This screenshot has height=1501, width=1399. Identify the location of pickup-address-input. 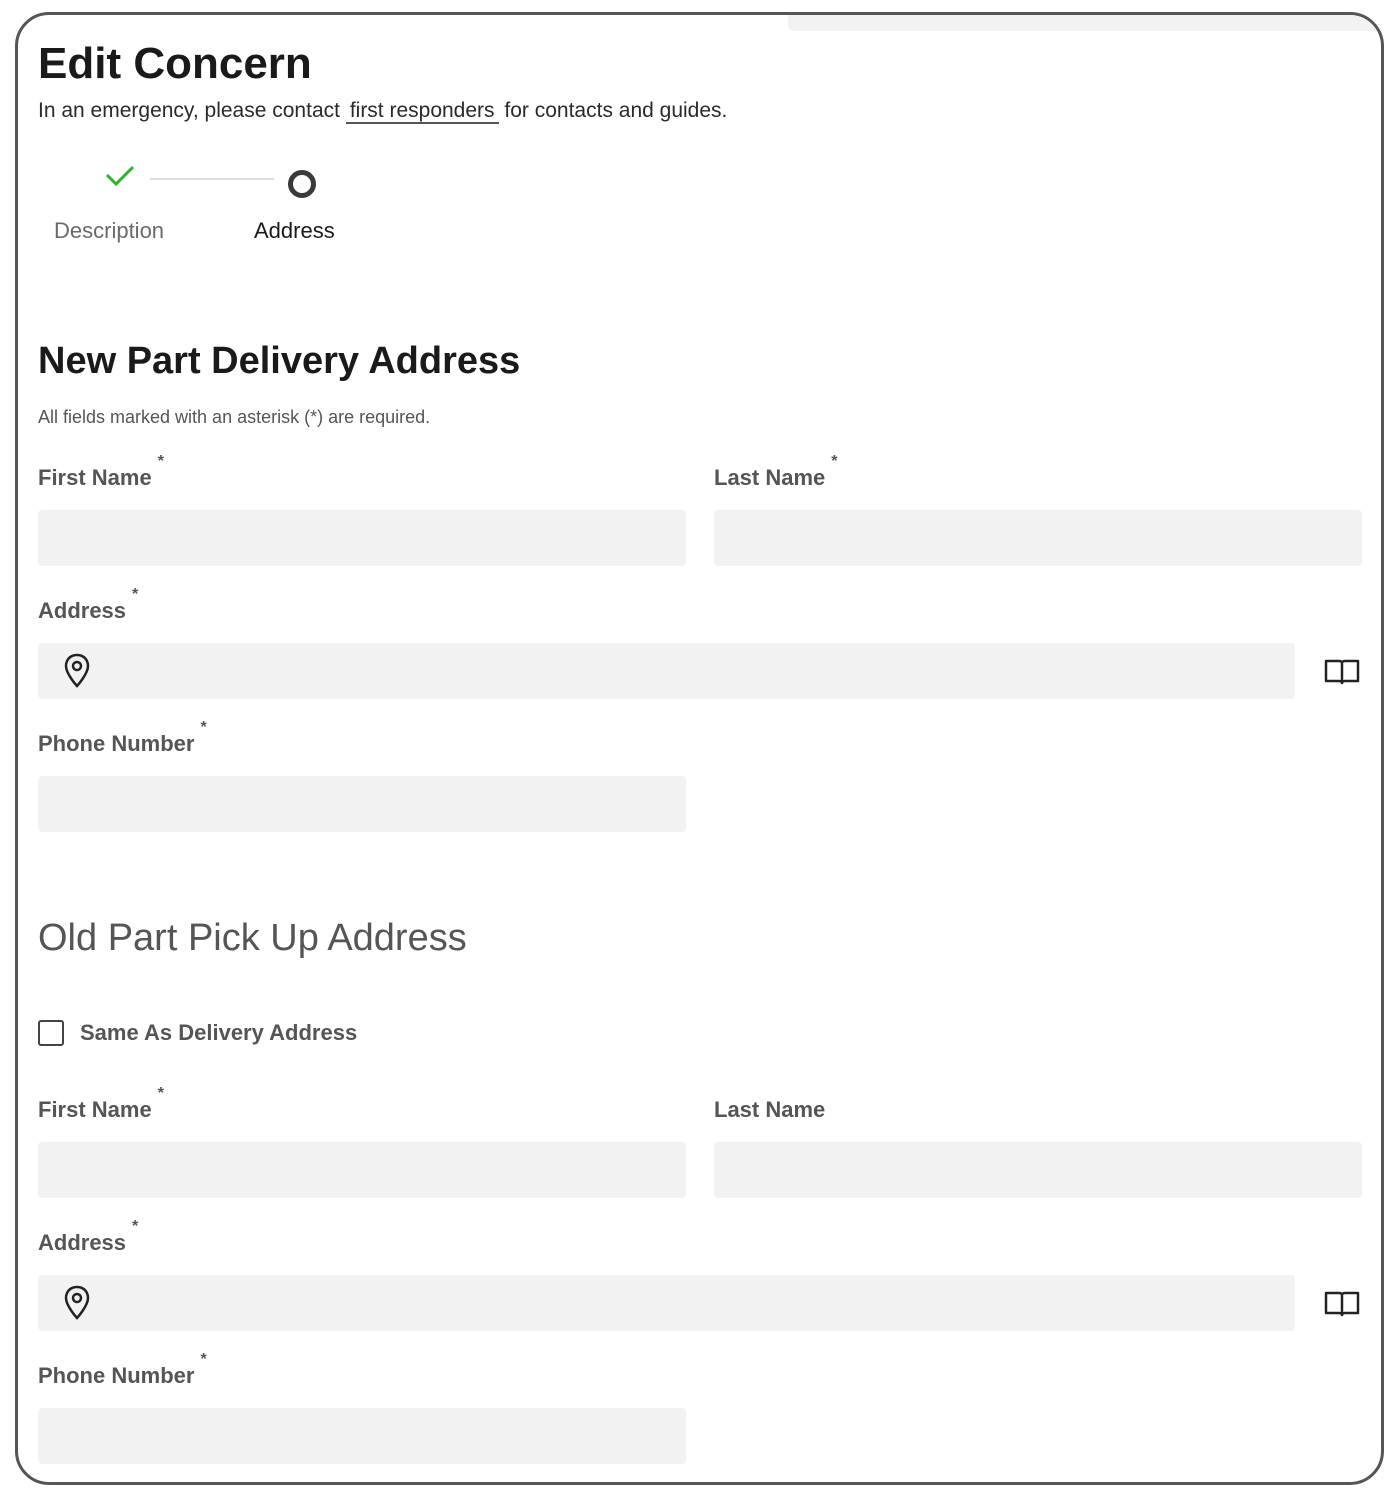
(666, 1303).